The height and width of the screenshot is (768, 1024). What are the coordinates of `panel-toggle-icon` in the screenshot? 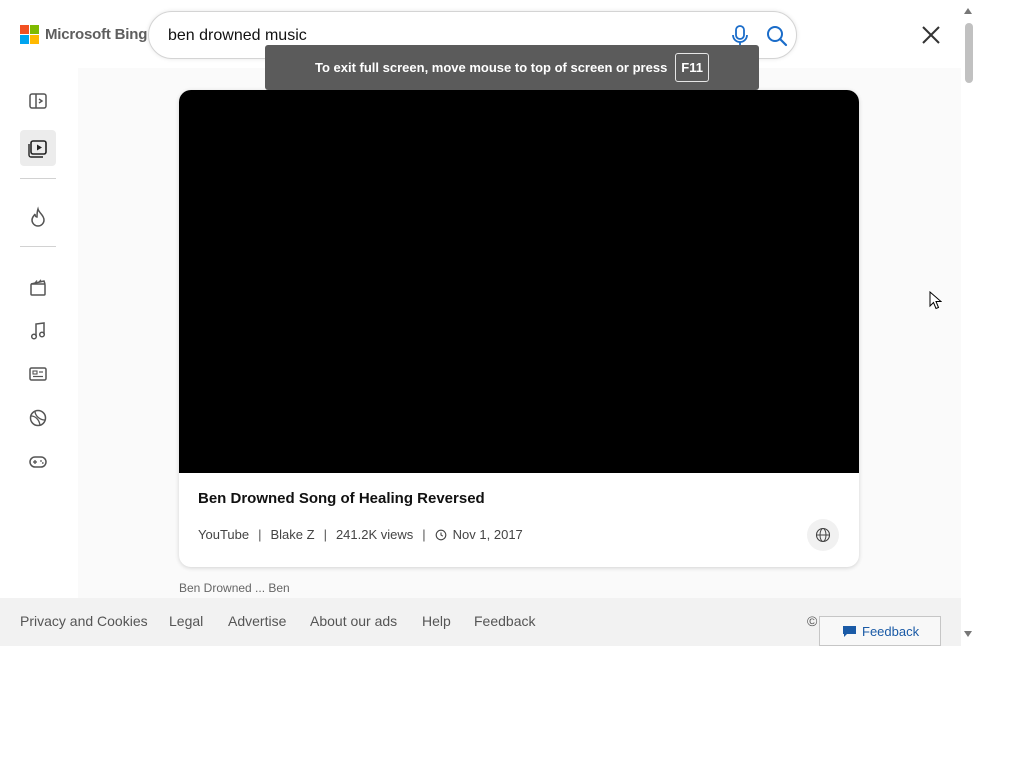 It's located at (38, 101).